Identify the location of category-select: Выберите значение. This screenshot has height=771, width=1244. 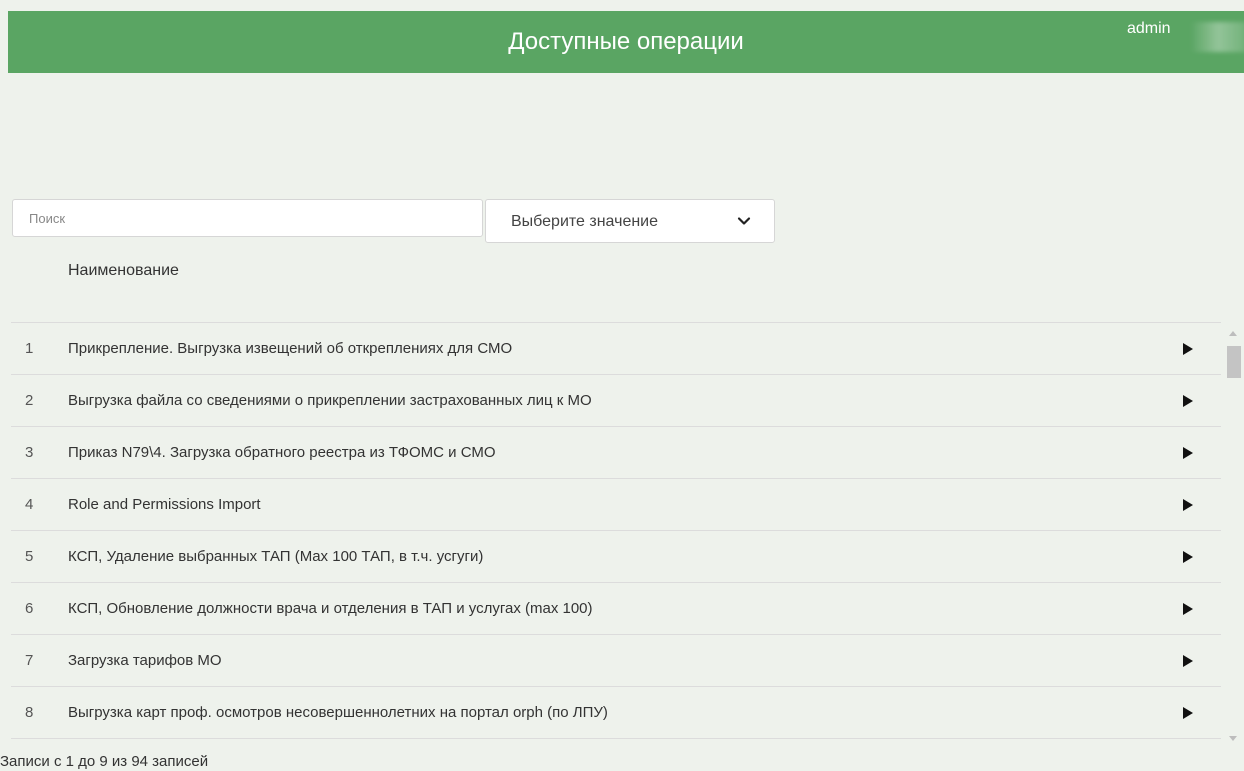
(630, 221).